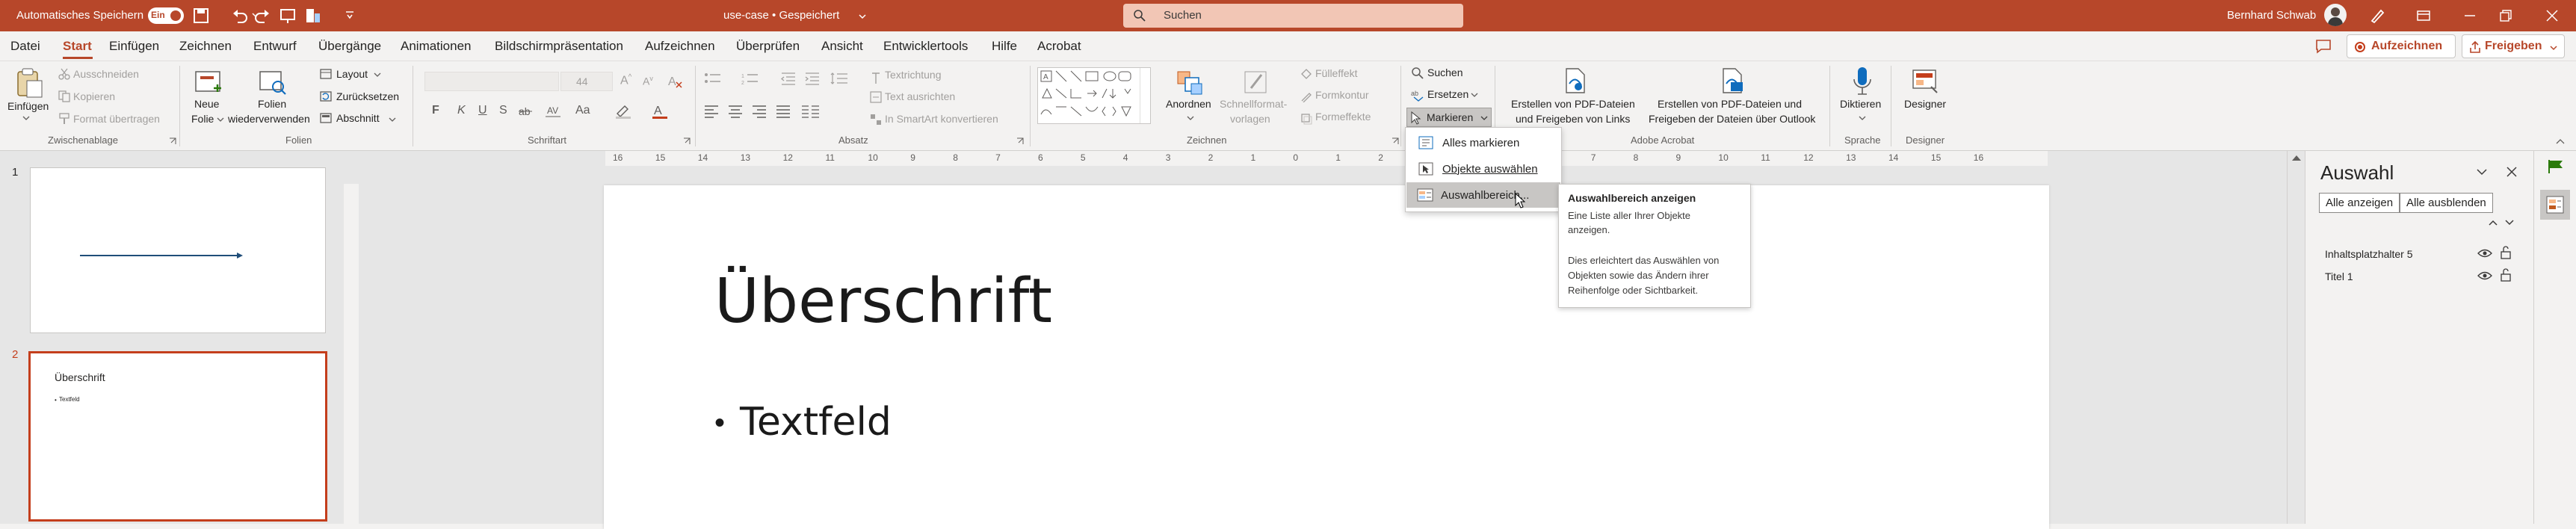 The image size is (2576, 529). I want to click on tab-start: Start, so click(78, 46).